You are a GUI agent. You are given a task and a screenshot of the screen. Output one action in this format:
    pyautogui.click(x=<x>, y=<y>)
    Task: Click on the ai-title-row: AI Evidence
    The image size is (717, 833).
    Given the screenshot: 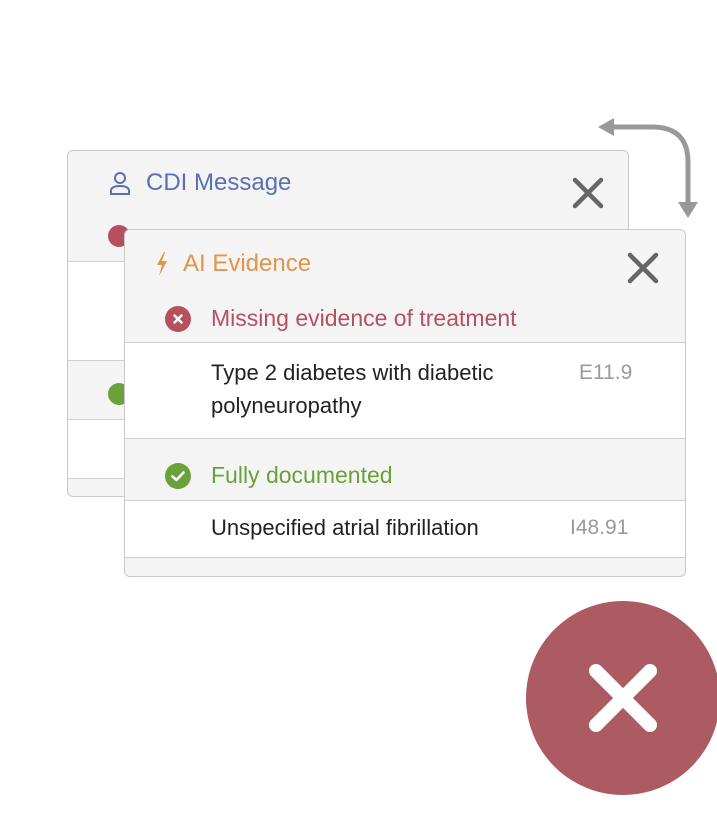 What is the action you would take?
    pyautogui.click(x=233, y=264)
    